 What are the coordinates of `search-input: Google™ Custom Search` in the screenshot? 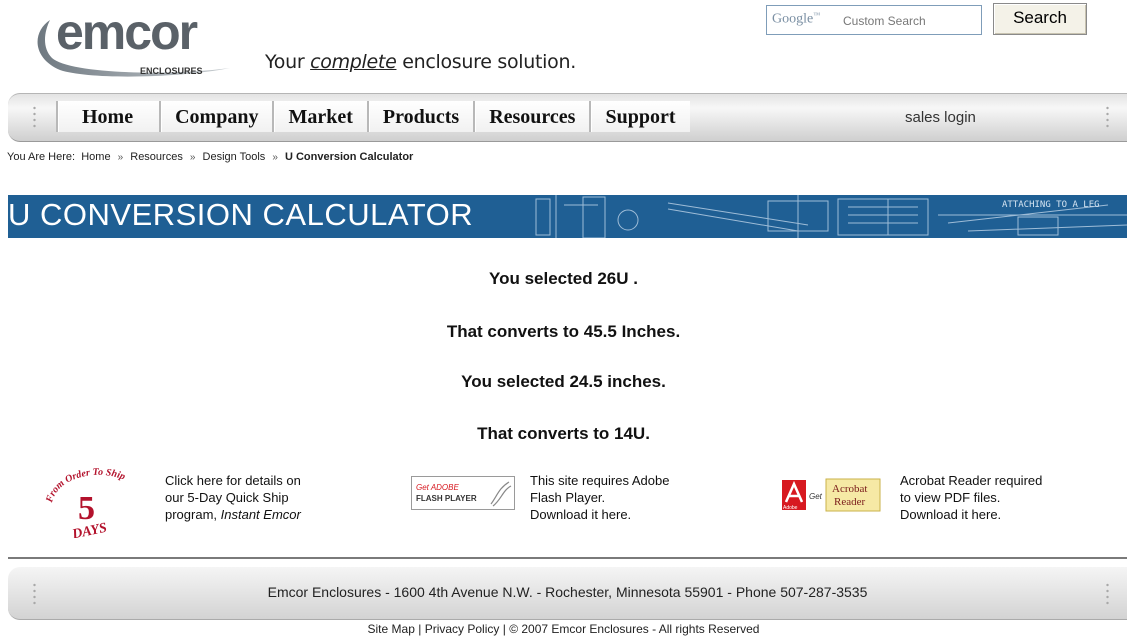 It's located at (874, 20).